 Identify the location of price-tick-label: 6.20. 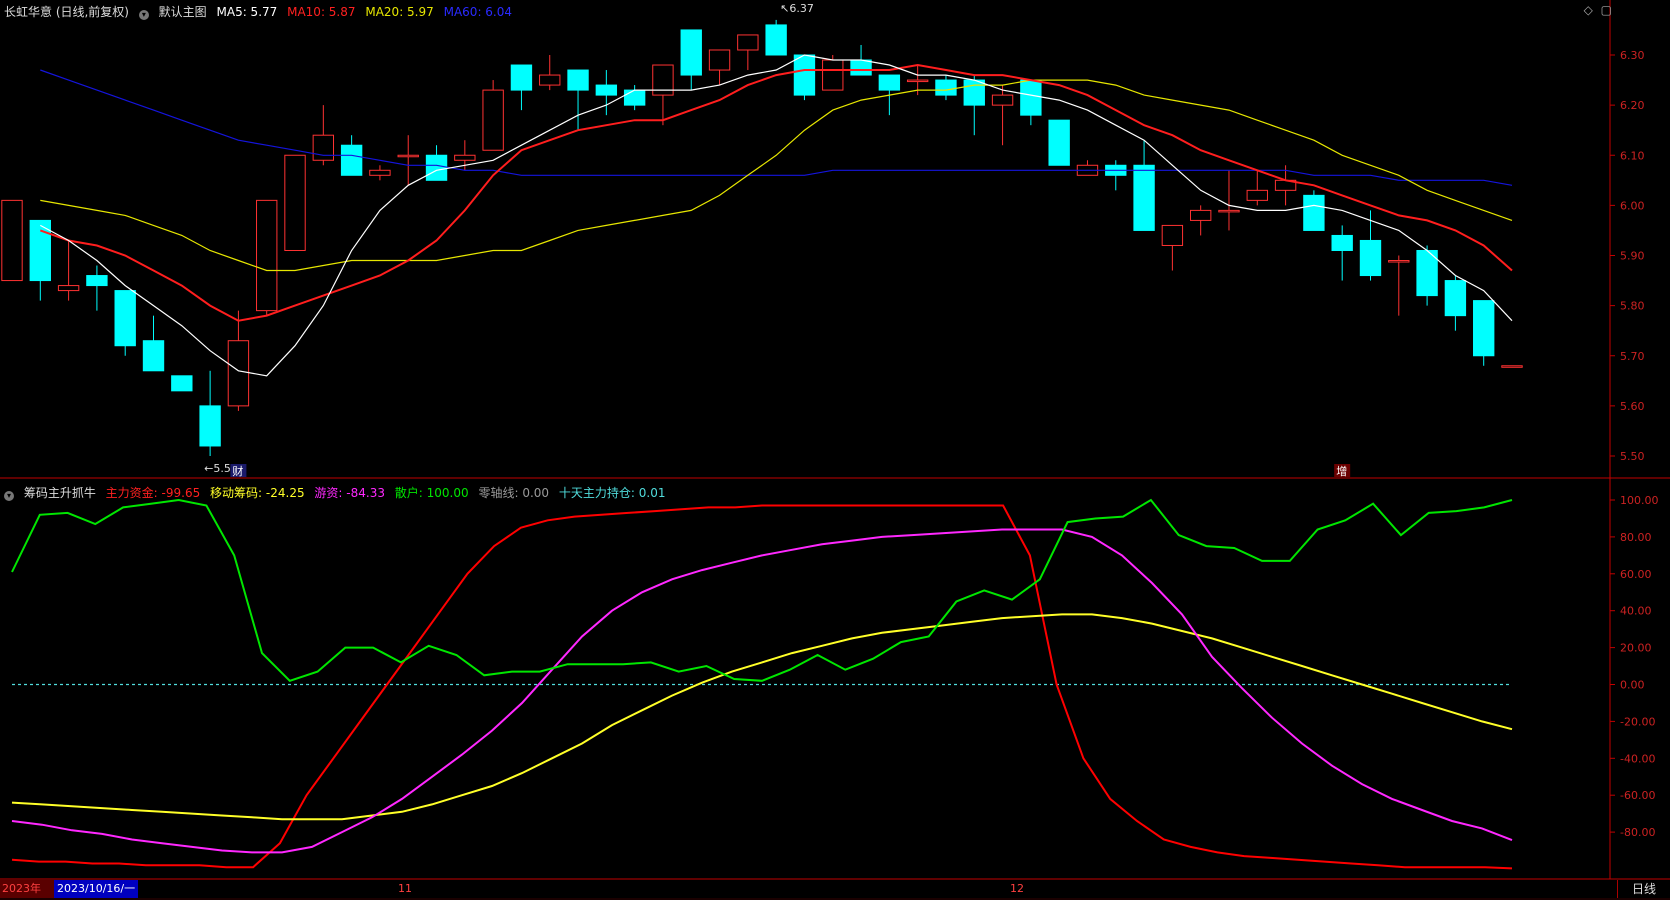
(1632, 105).